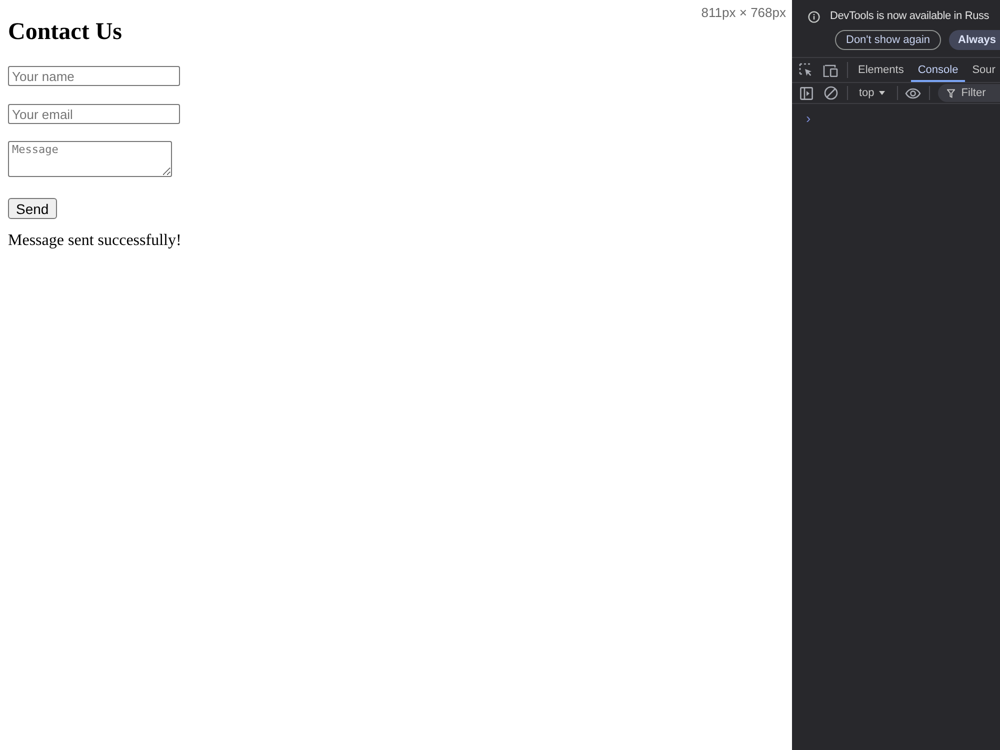  What do you see at coordinates (32, 208) in the screenshot?
I see `send-button: Send` at bounding box center [32, 208].